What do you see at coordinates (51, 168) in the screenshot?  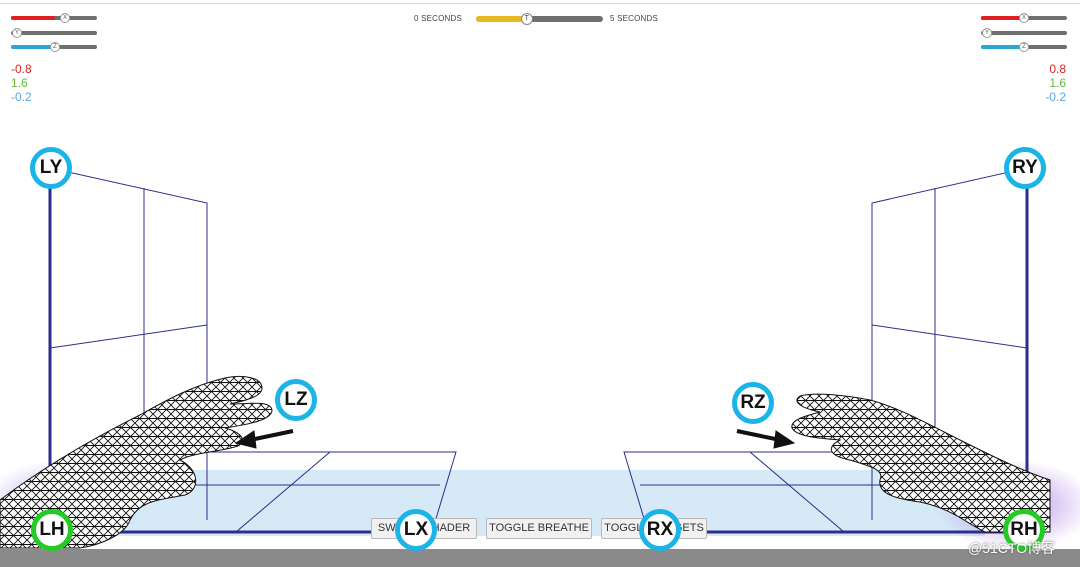 I see `marker-ly: LY` at bounding box center [51, 168].